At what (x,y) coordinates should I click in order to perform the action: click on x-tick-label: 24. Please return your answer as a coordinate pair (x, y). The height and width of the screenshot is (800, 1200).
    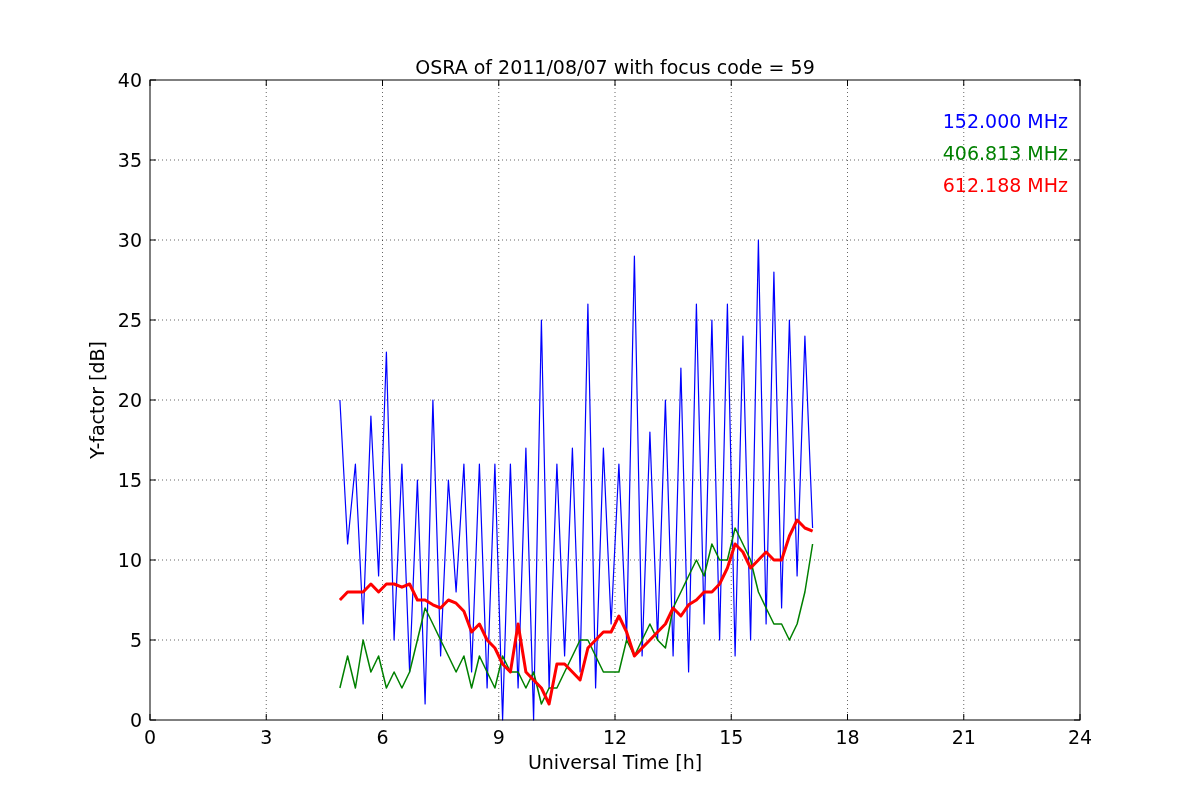
    Looking at the image, I should click on (1080, 737).